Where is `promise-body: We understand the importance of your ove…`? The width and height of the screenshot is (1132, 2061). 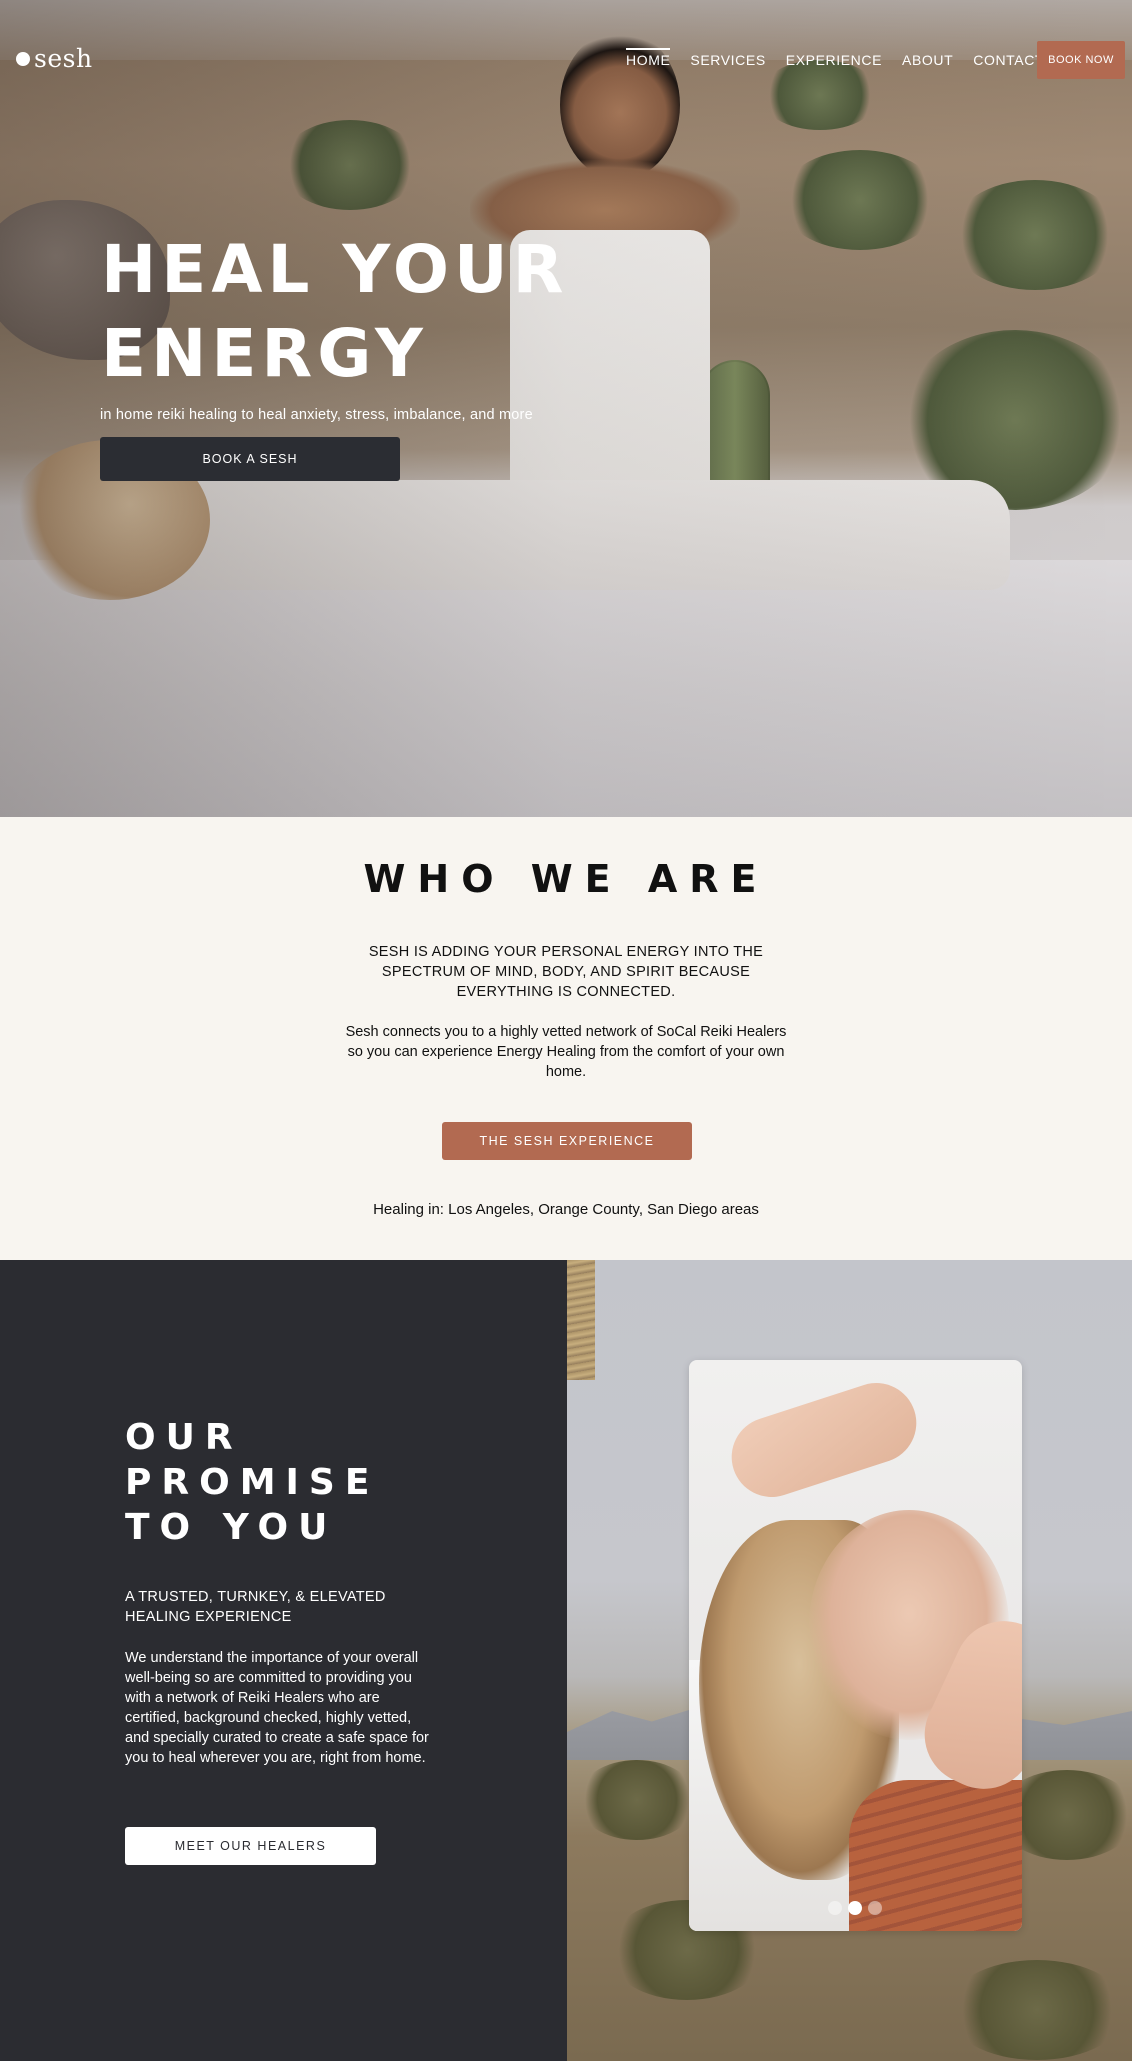
promise-body: We understand the importance of your ove… is located at coordinates (277, 1708).